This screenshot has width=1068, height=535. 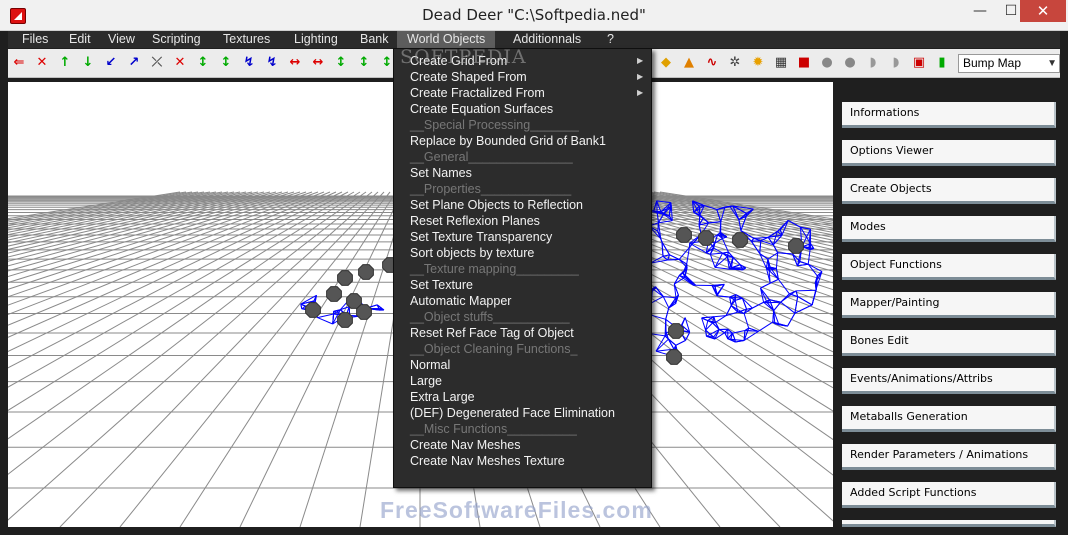 I want to click on bones-edit-button: Bones Edit, so click(x=949, y=343).